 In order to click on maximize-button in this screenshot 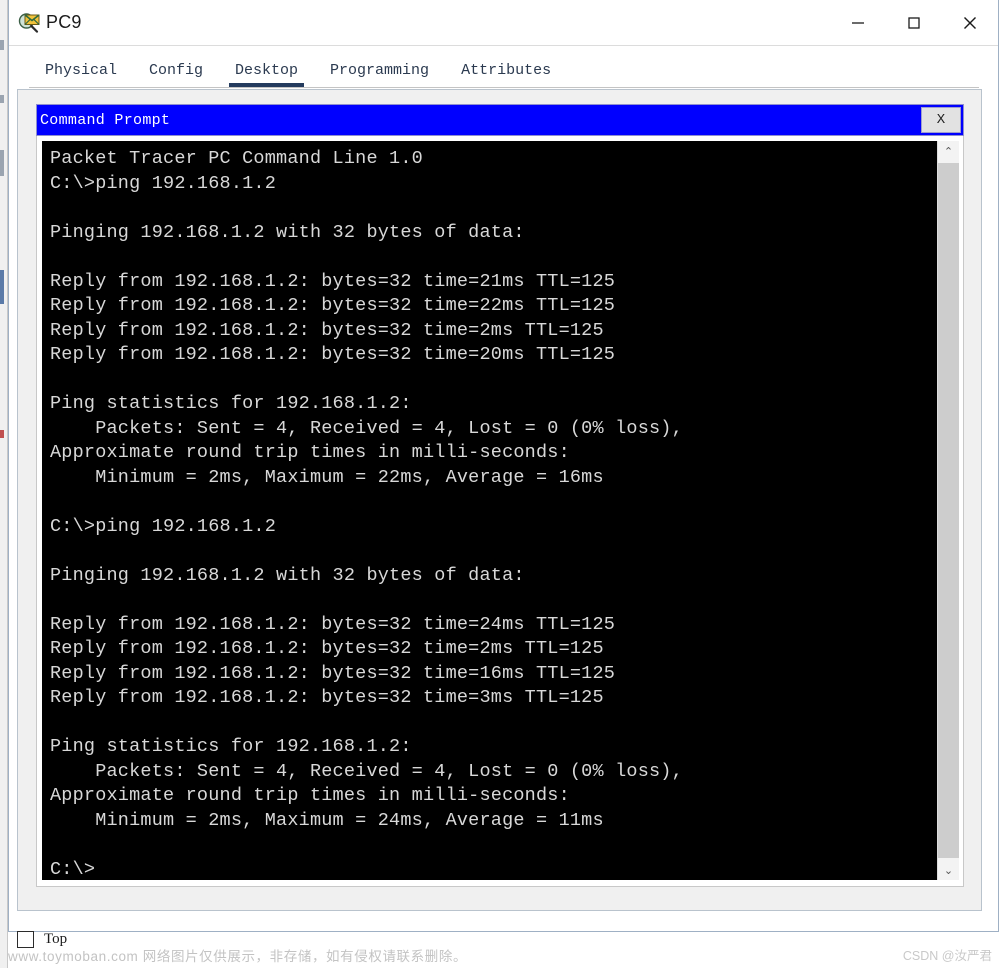, I will do `click(914, 23)`.